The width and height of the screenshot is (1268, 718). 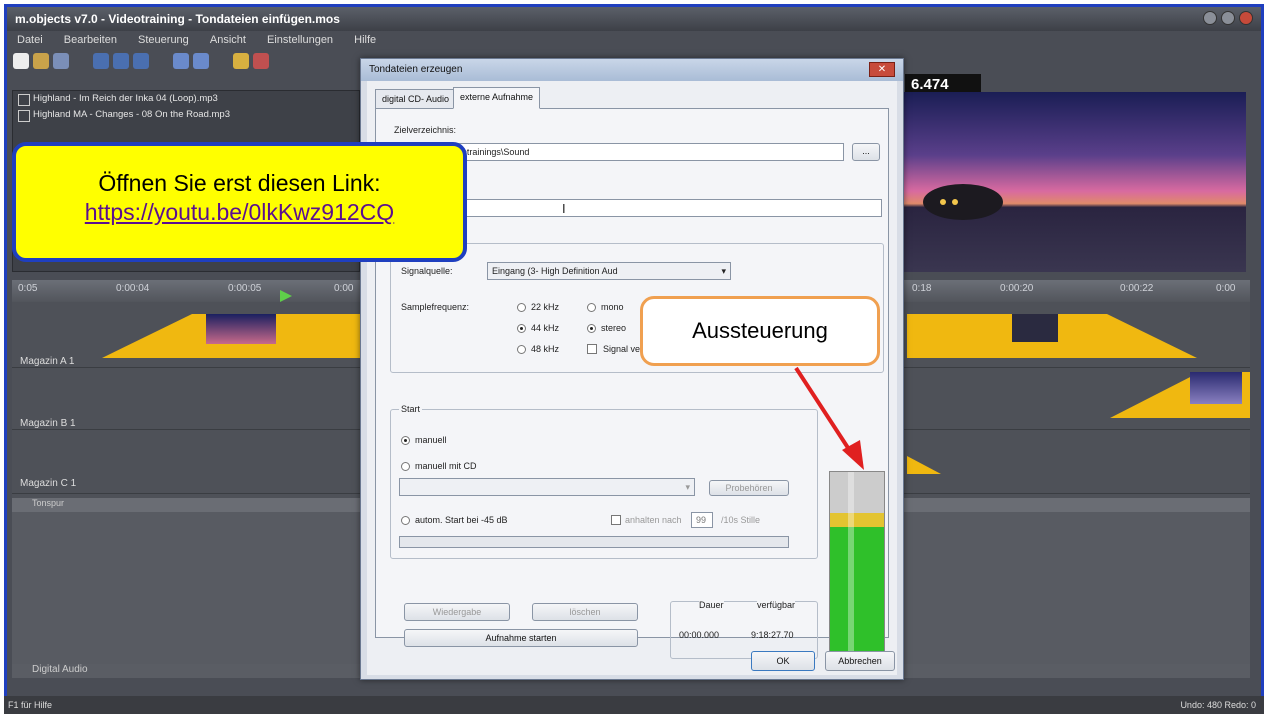 I want to click on meter-callout: Aussteuerung, so click(x=760, y=331).